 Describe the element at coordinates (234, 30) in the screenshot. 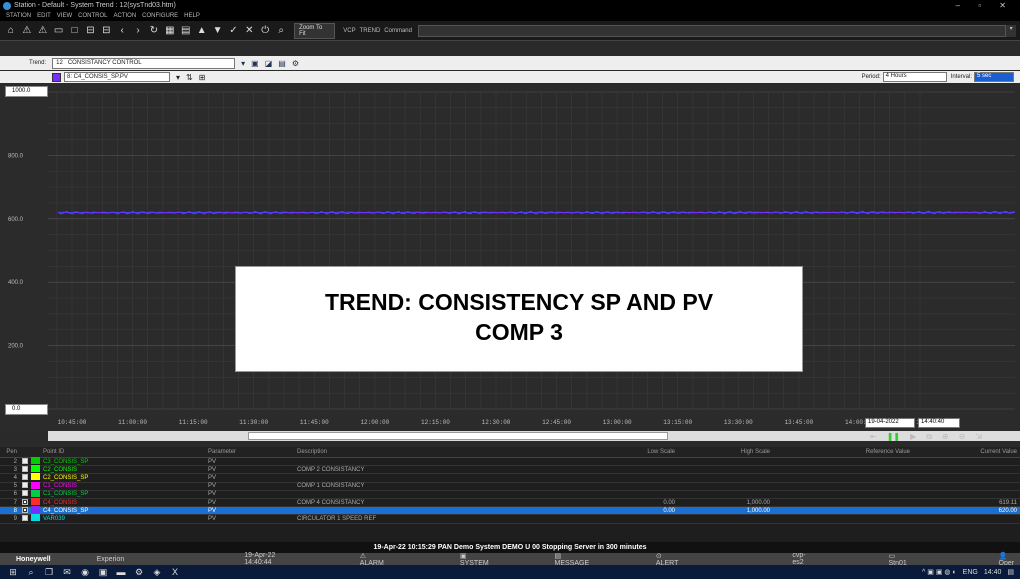

I see `accept-icon: ✓` at that location.